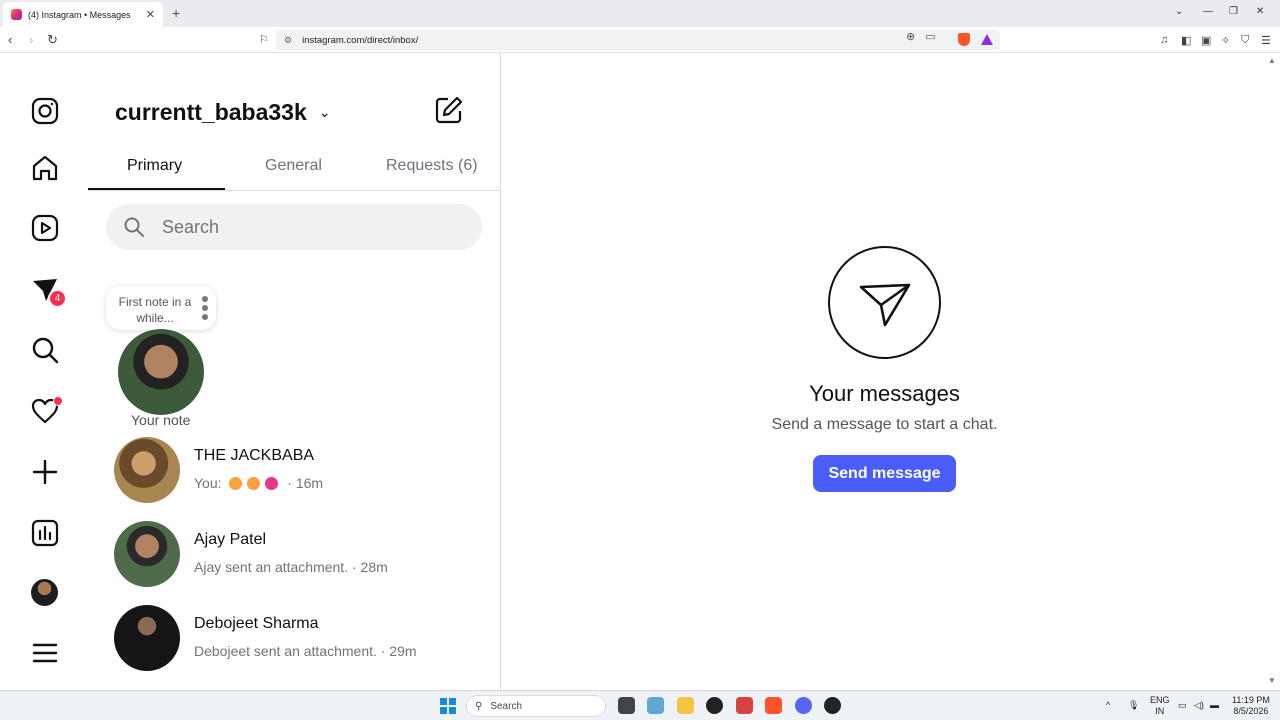 Image resolution: width=1280 pixels, height=720 pixels. What do you see at coordinates (884, 473) in the screenshot?
I see `send-message-button: Send message` at bounding box center [884, 473].